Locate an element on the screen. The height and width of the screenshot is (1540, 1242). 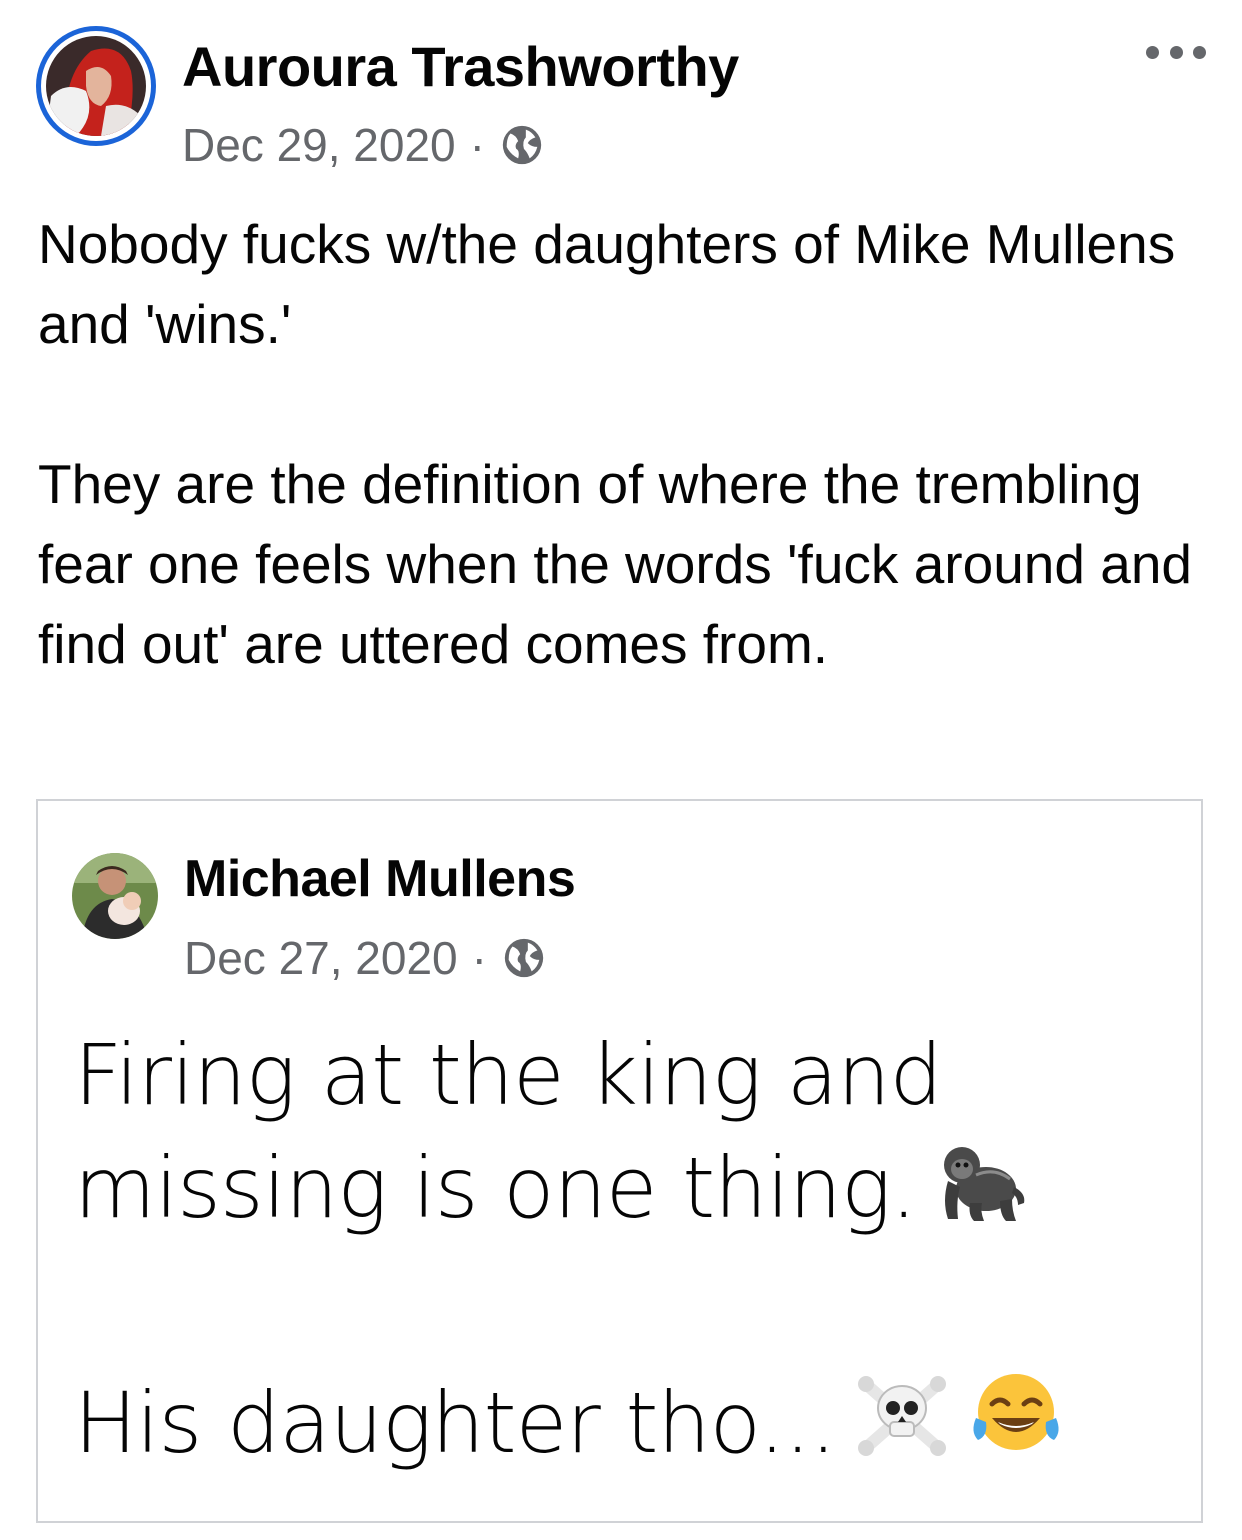
more-options-icon is located at coordinates (1176, 52).